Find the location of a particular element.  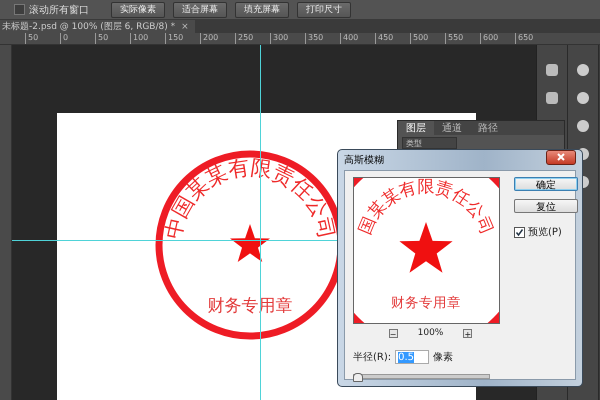

ruler-label: 100 is located at coordinates (147, 38).